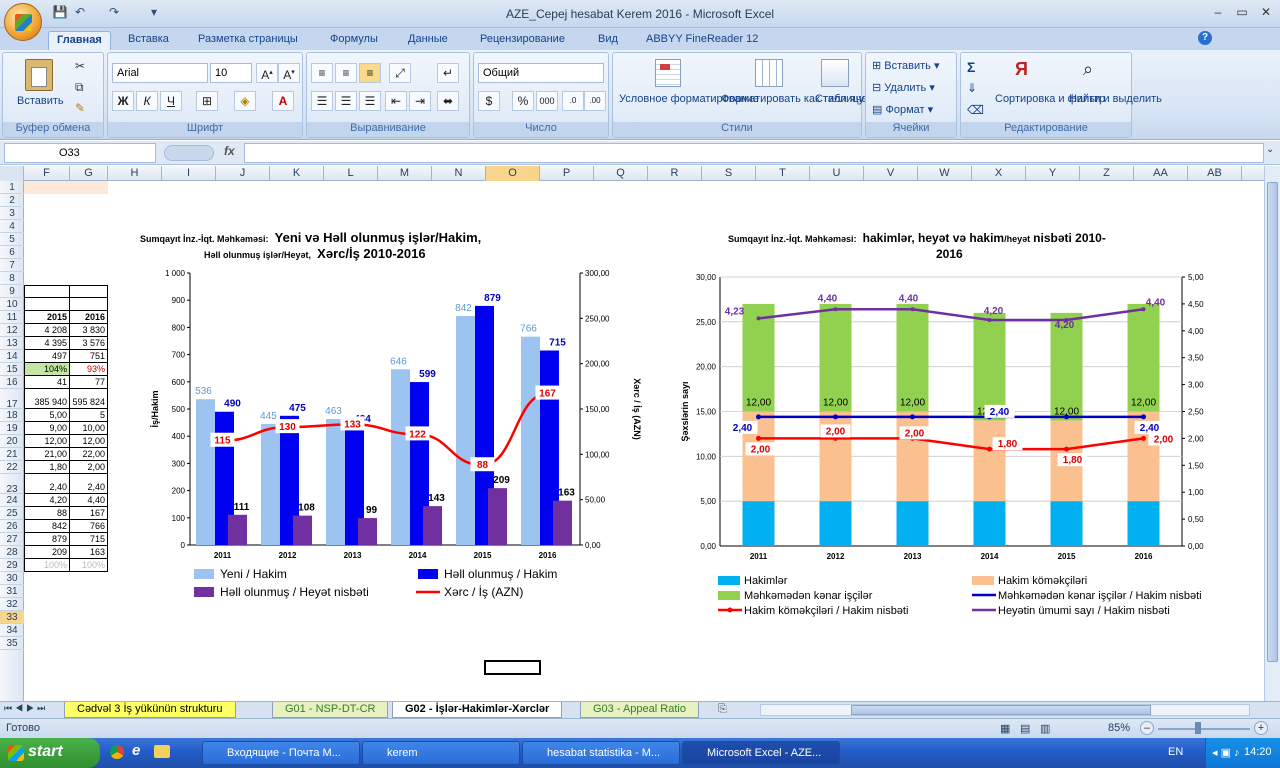 This screenshot has height=768, width=1280. I want to click on view-normal-icon: ▦, so click(1005, 728).